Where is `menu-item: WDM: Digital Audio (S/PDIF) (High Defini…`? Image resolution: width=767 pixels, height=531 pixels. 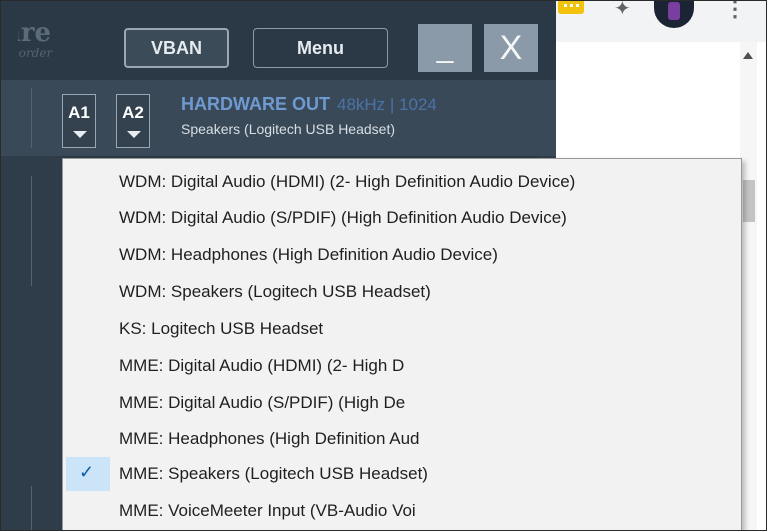
menu-item: WDM: Digital Audio (S/PDIF) (High Defini… is located at coordinates (402, 218).